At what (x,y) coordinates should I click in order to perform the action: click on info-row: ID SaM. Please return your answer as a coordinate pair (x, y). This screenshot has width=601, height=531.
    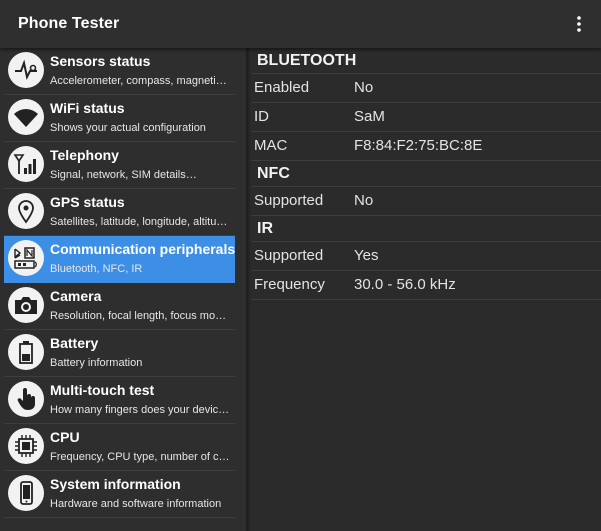
    Looking at the image, I should click on (426, 117).